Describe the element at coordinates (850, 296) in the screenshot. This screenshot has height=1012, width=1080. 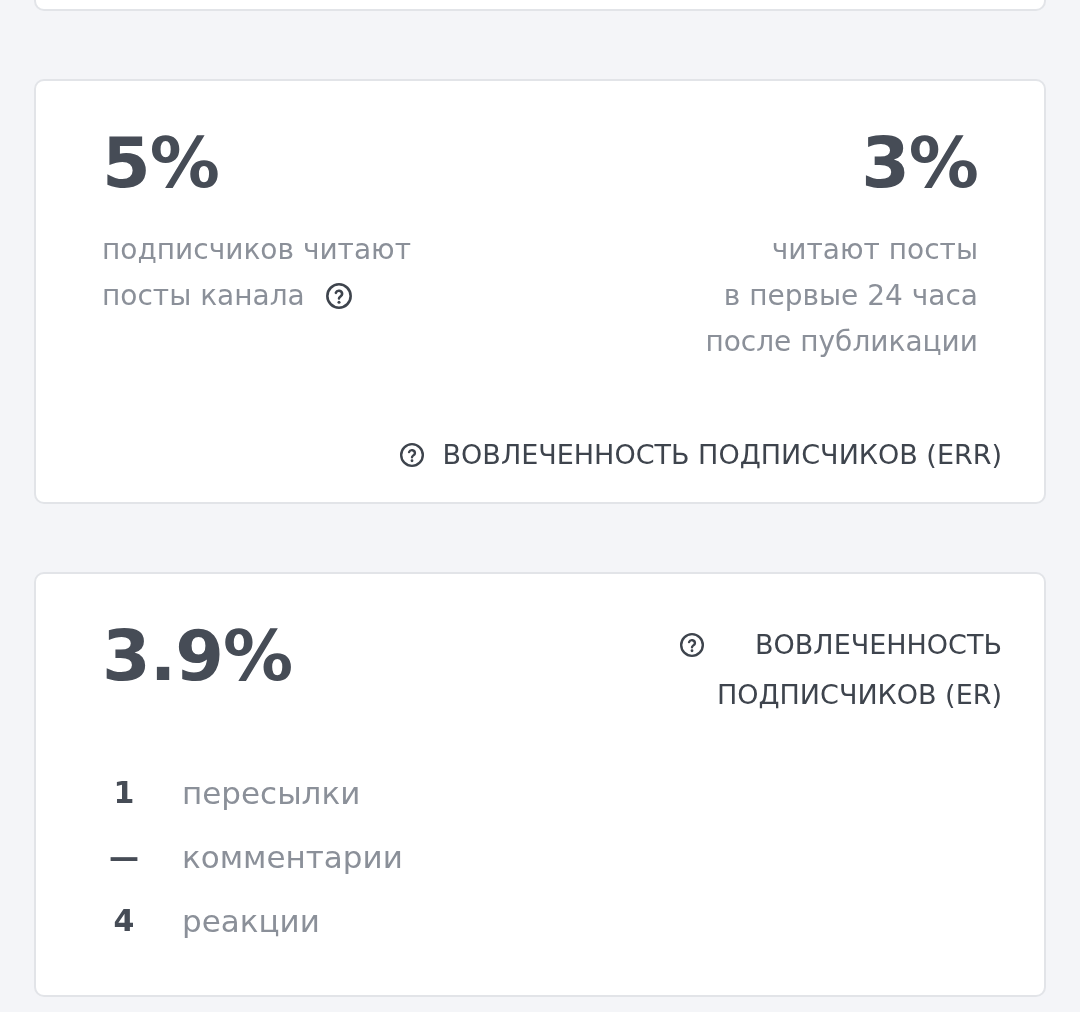
I see `stat-caption: в первые 24 часа` at that location.